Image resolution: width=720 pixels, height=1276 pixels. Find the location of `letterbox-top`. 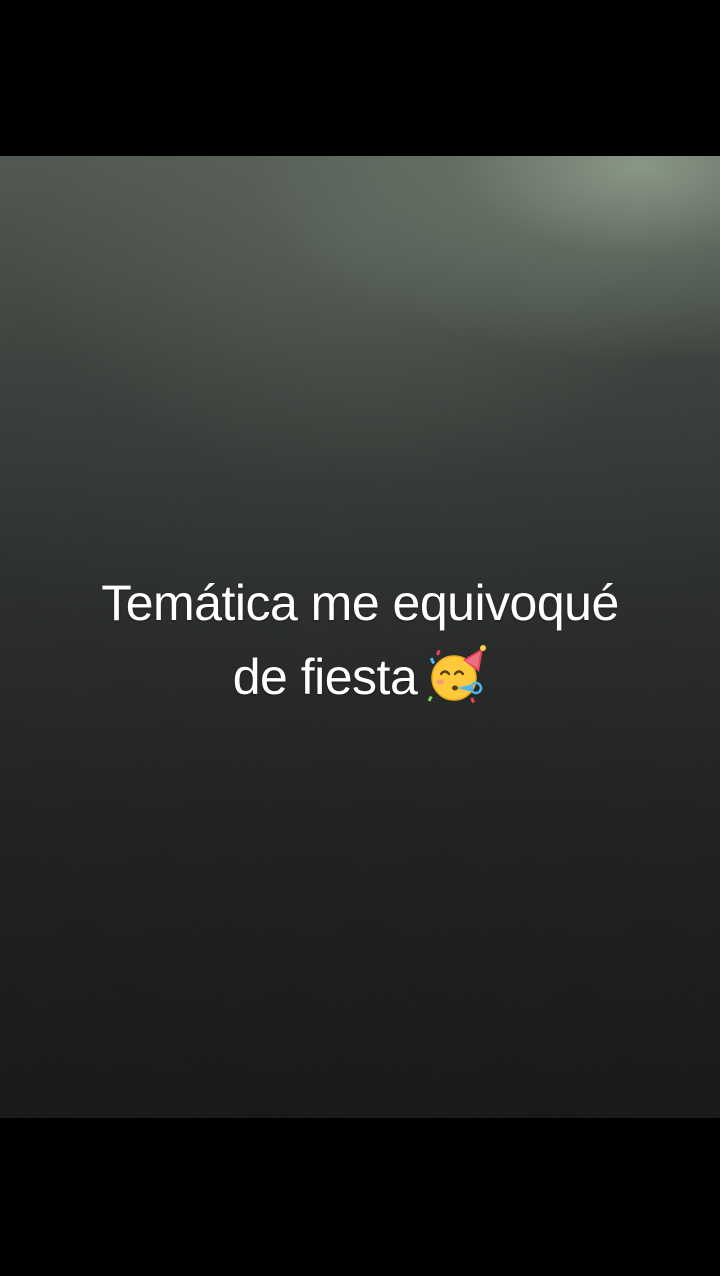

letterbox-top is located at coordinates (360, 78).